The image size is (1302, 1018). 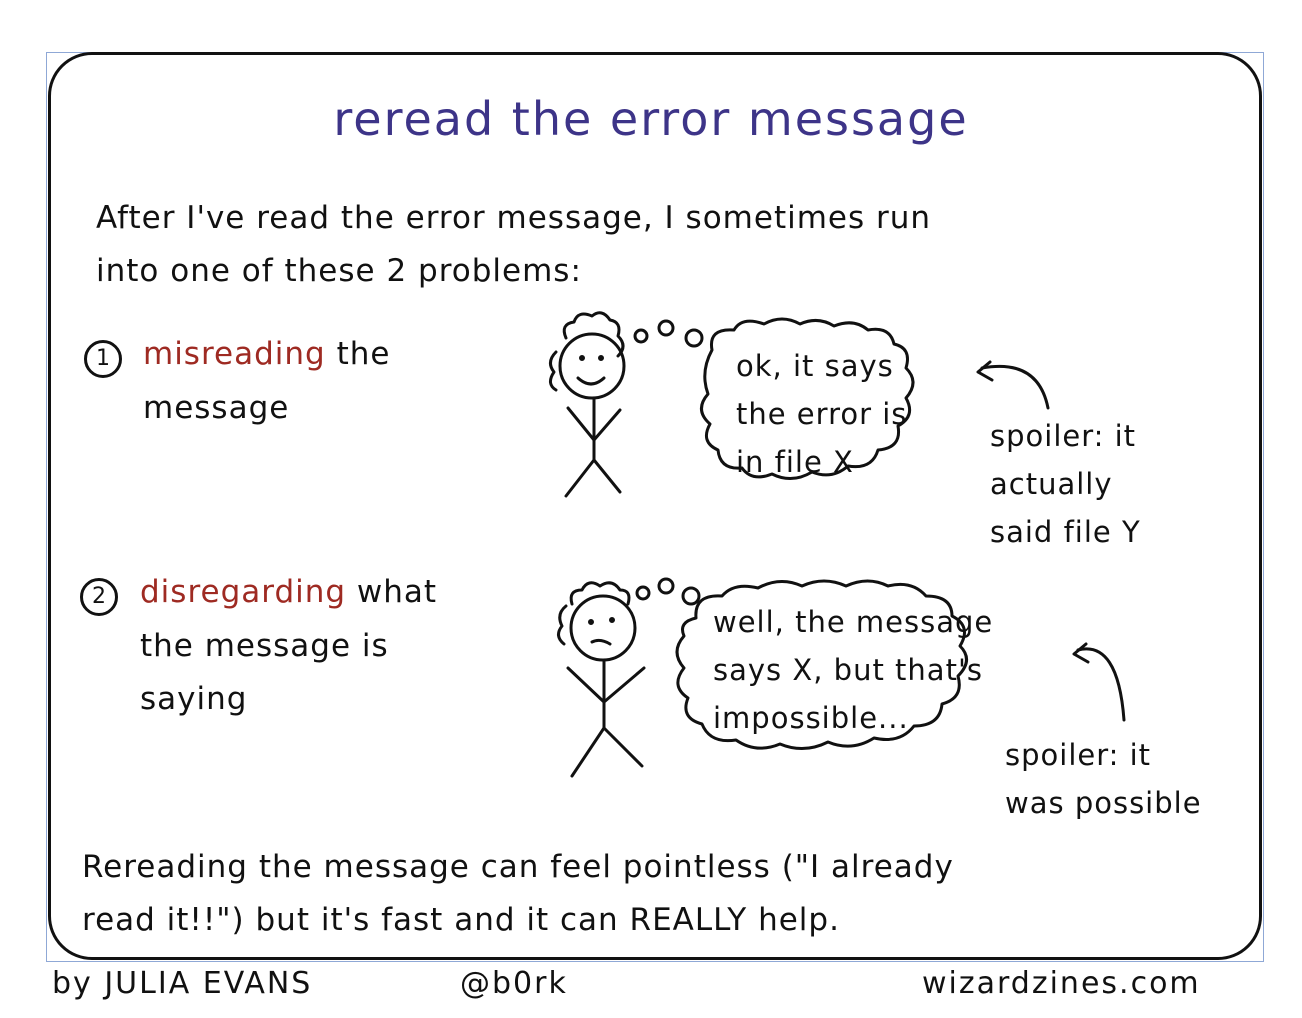 What do you see at coordinates (1063, 436) in the screenshot?
I see `spoiler-1-line-1: spoiler: it` at bounding box center [1063, 436].